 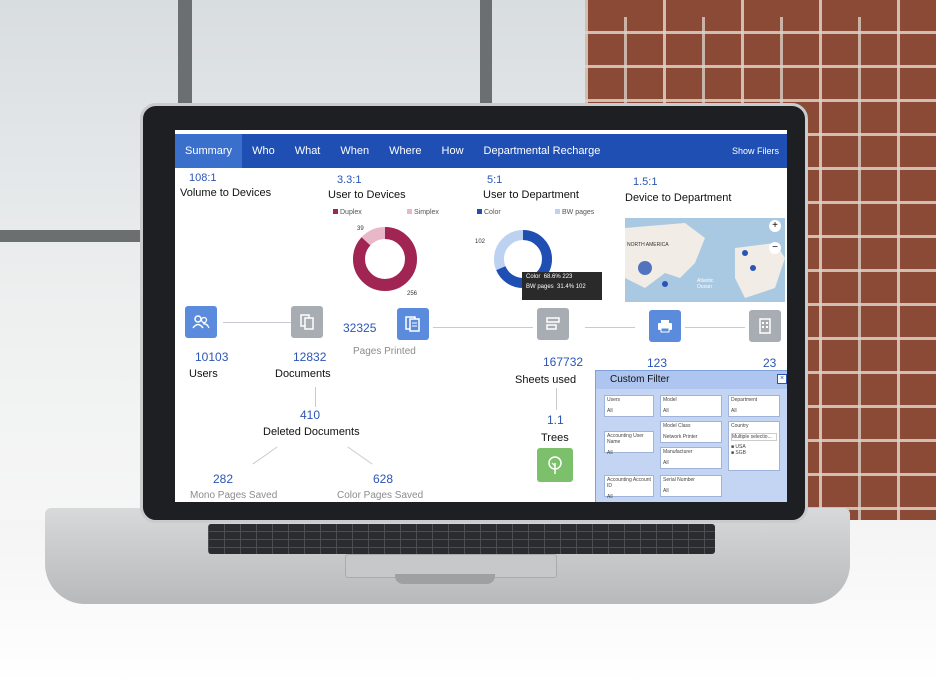 I want to click on pages-printed-icon, so click(x=413, y=324).